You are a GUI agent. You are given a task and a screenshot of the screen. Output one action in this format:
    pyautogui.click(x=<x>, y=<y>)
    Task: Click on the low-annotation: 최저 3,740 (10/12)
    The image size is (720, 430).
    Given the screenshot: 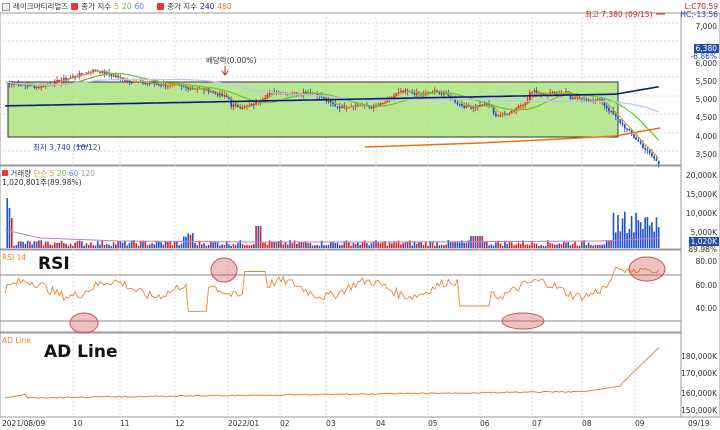 What is the action you would take?
    pyautogui.click(x=67, y=147)
    